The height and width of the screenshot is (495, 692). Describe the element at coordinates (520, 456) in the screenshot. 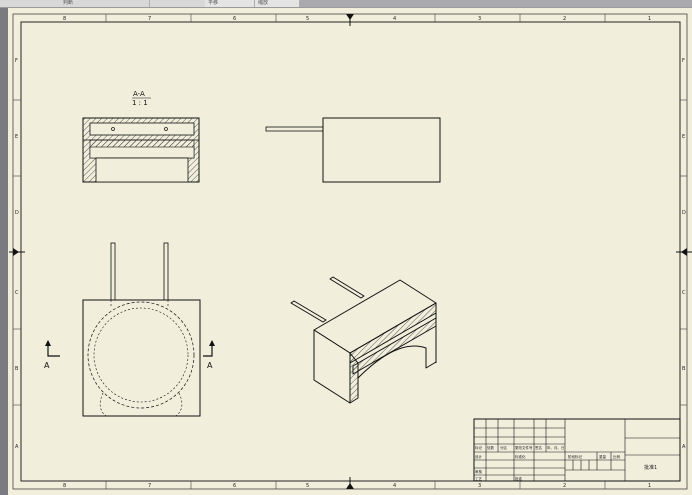

I see `tb-standard: 标准化` at that location.